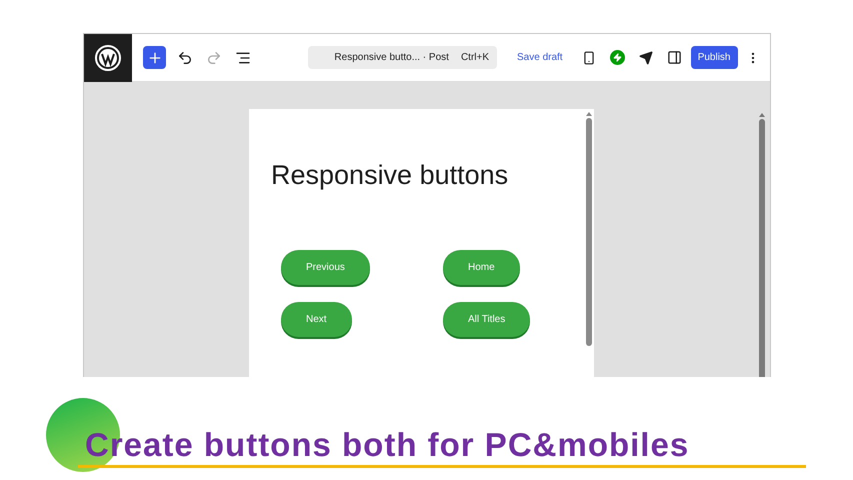 This screenshot has width=853, height=480. Describe the element at coordinates (108, 58) in the screenshot. I see `logo-icon` at that location.